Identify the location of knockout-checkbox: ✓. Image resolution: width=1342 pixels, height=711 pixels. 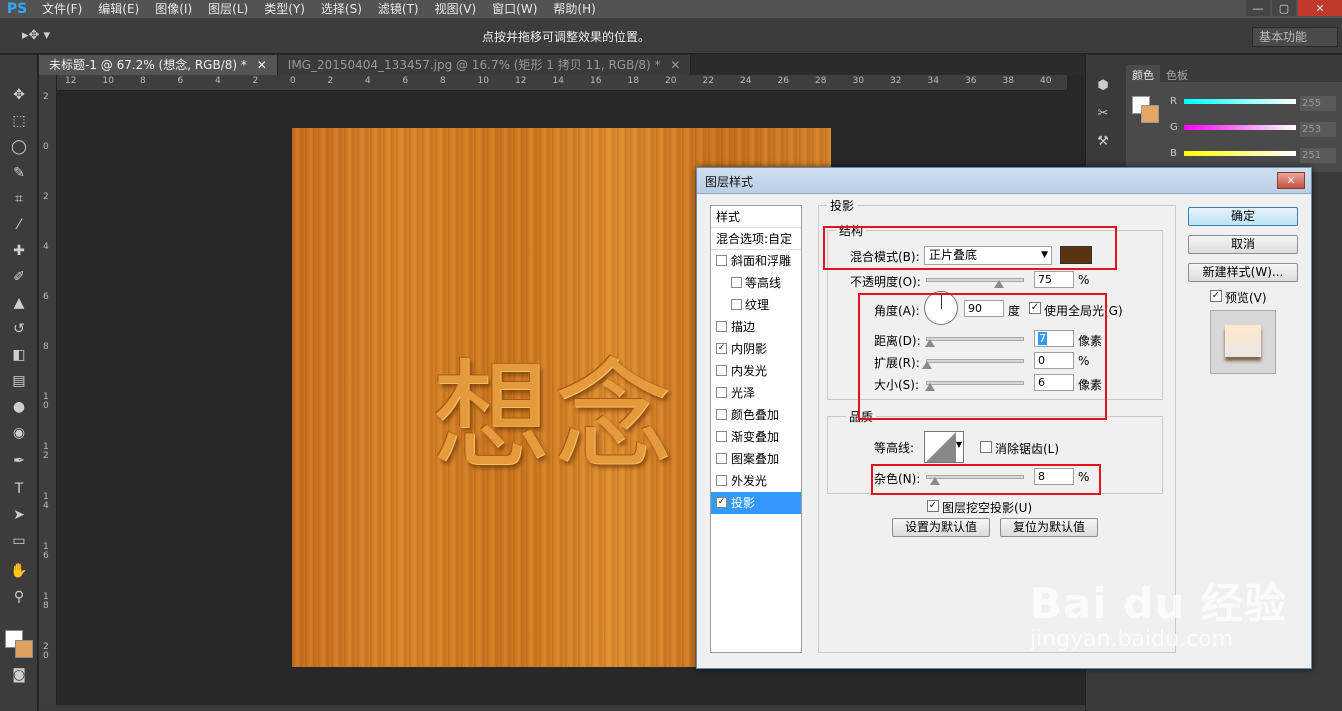
(933, 506).